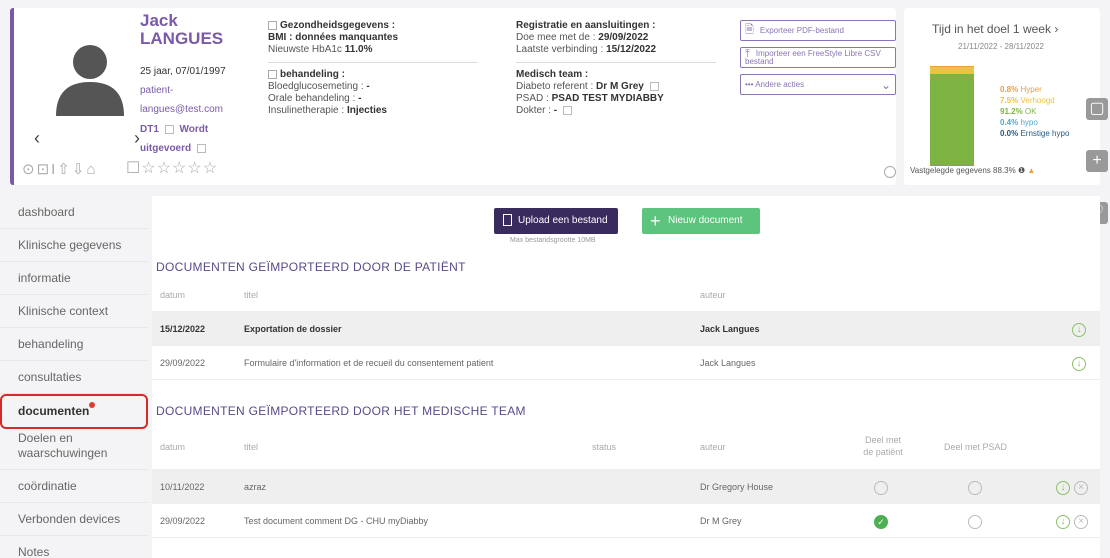  What do you see at coordinates (507, 220) in the screenshot?
I see `file-icon` at bounding box center [507, 220].